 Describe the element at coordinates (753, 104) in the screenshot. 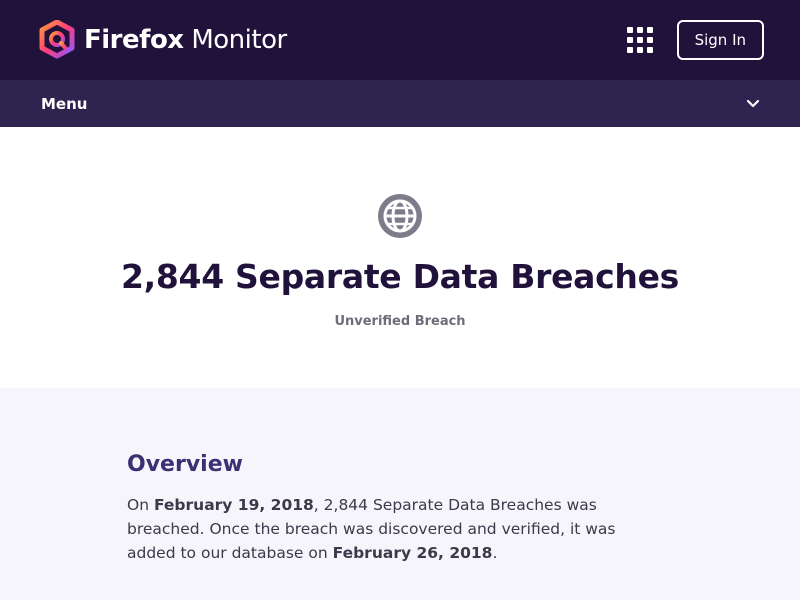

I see `chevron-down-icon` at that location.